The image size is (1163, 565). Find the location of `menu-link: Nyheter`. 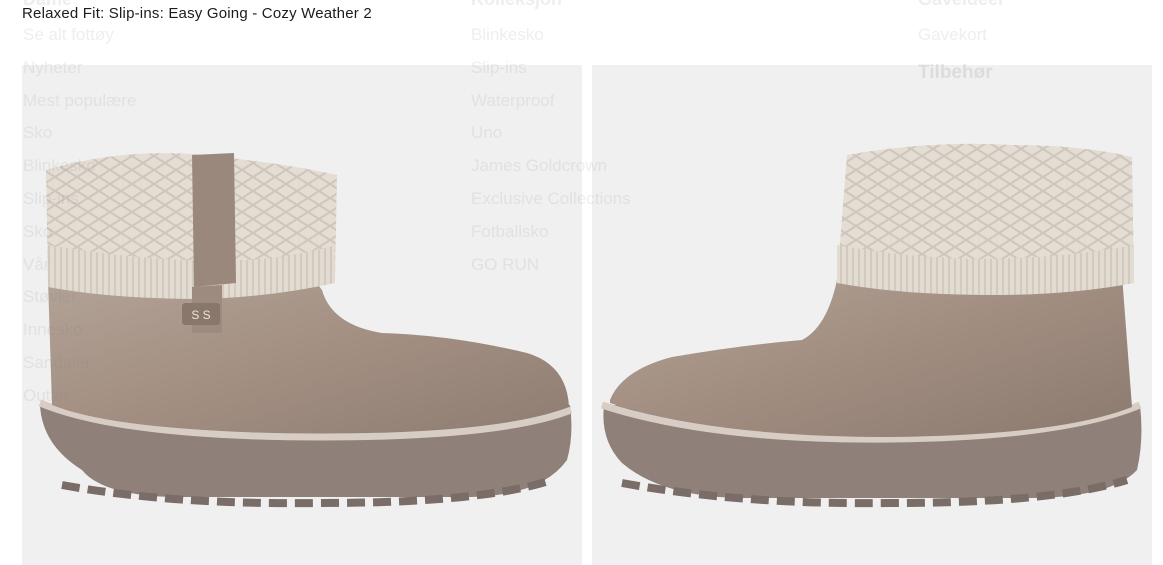

menu-link: Nyheter is located at coordinates (79, 68).